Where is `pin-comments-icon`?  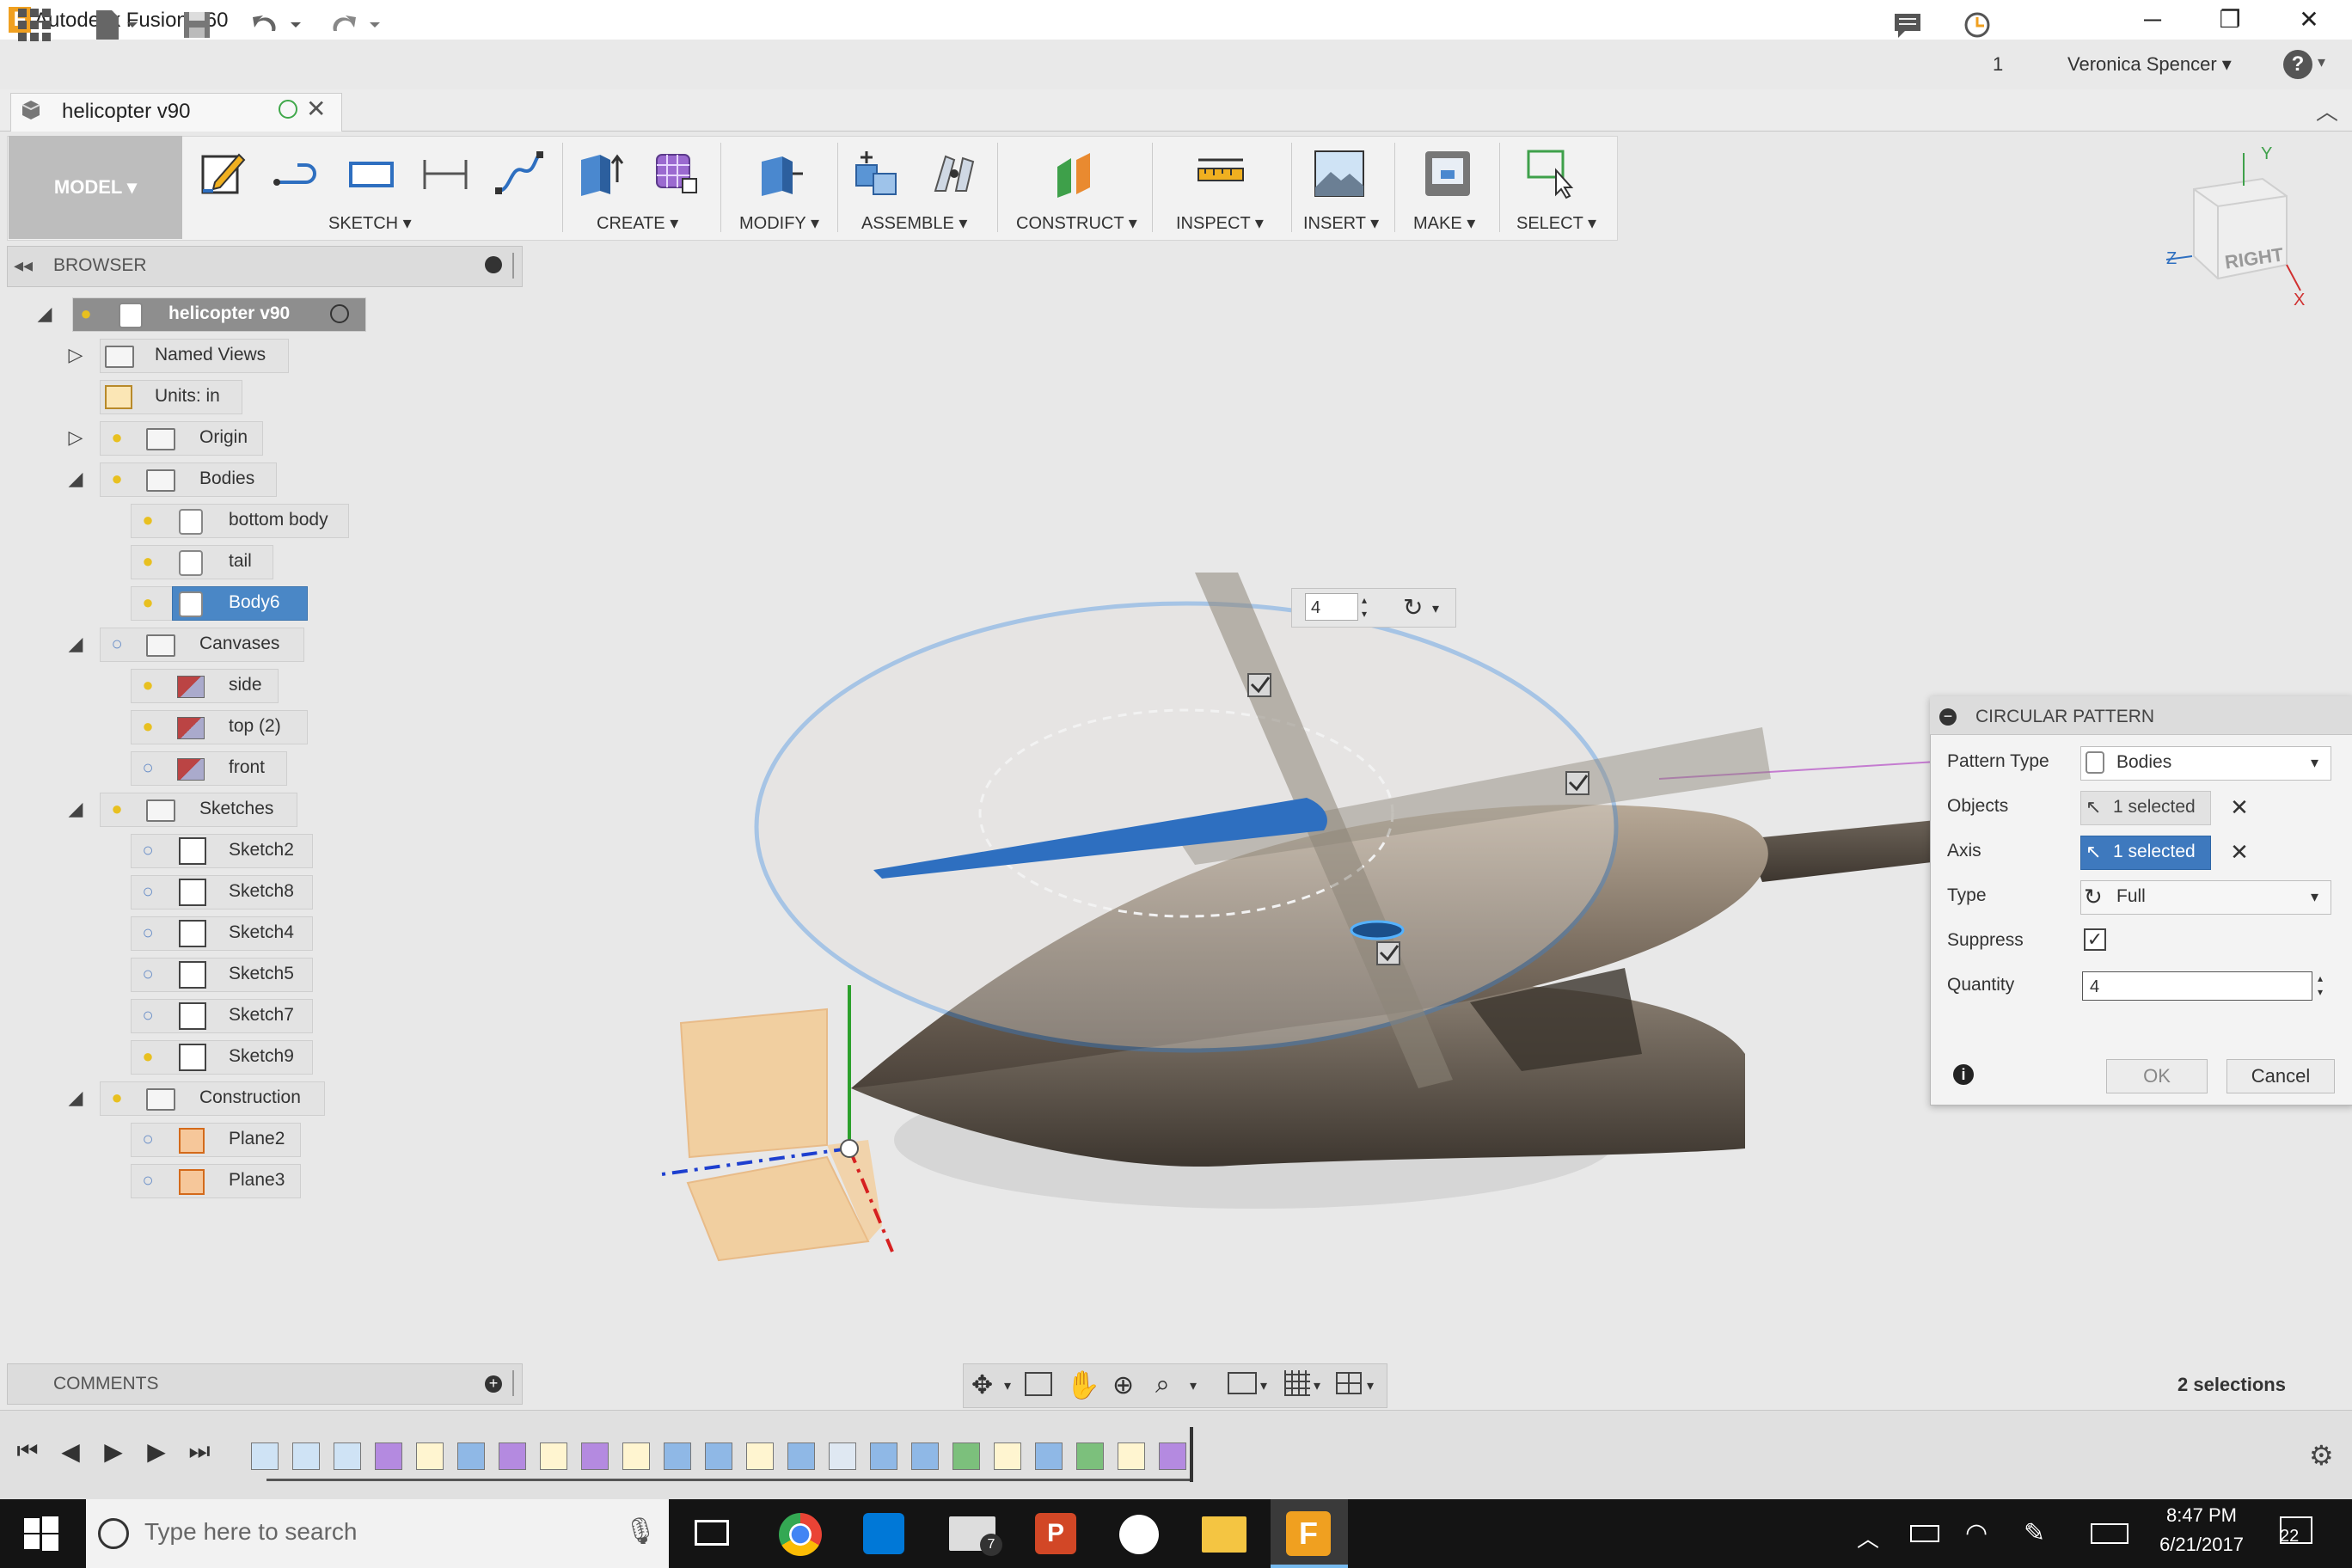 pin-comments-icon is located at coordinates (514, 1383).